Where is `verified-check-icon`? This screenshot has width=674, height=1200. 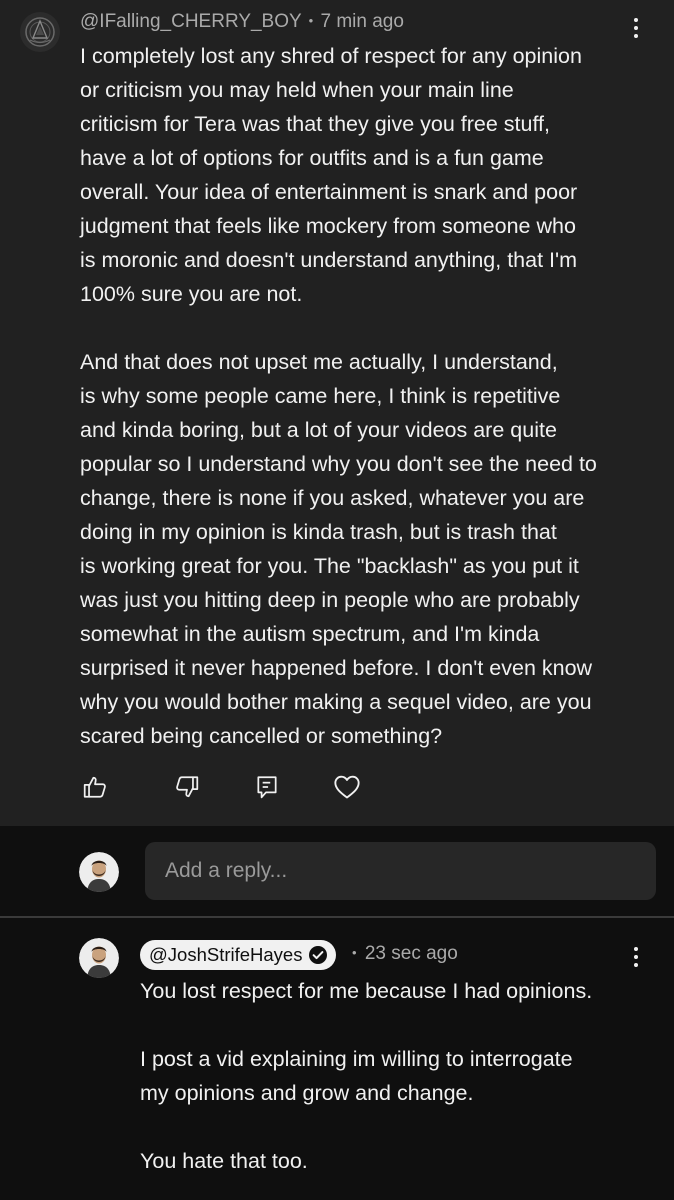
verified-check-icon is located at coordinates (318, 955).